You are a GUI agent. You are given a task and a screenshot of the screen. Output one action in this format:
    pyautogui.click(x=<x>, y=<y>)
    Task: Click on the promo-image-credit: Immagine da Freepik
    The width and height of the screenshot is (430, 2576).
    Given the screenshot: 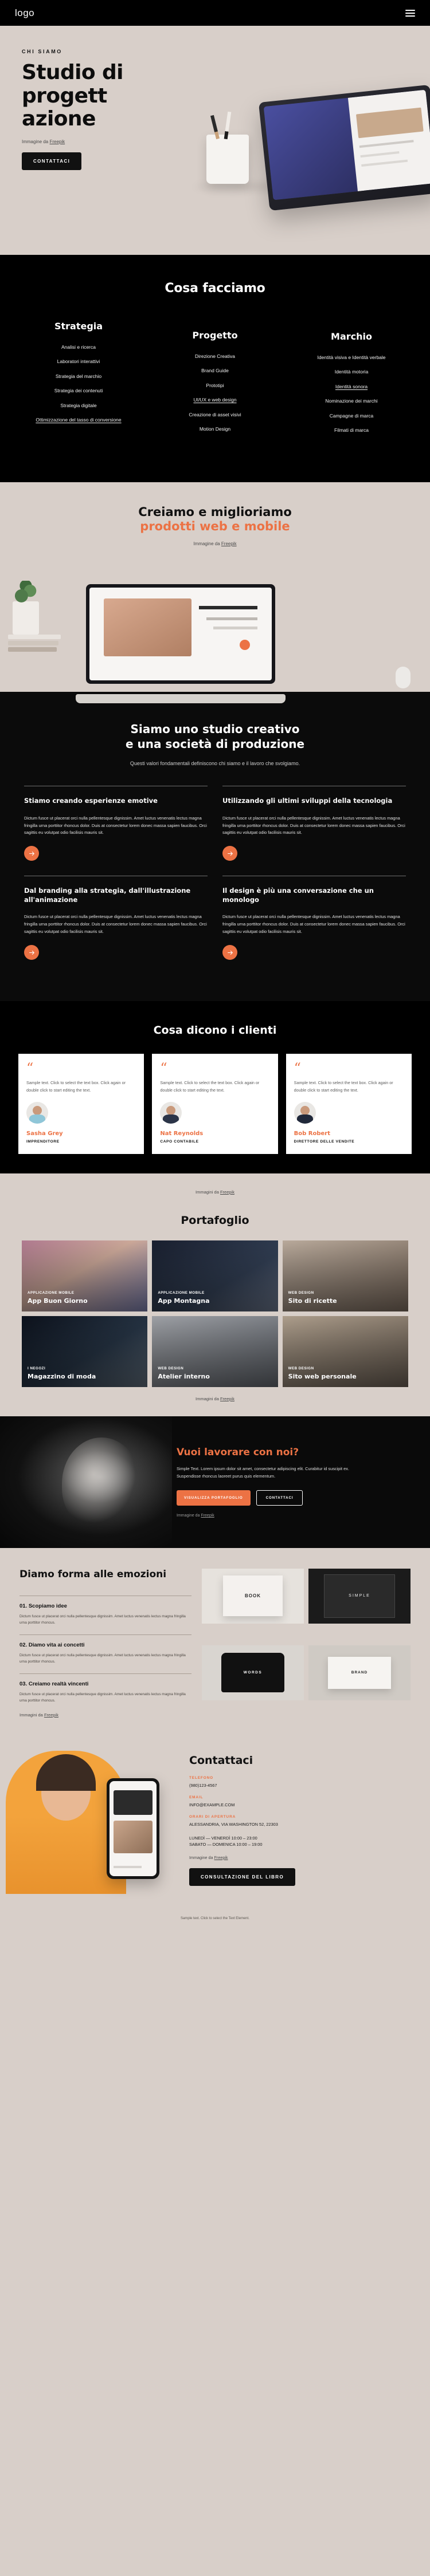 What is the action you would take?
    pyautogui.click(x=215, y=544)
    